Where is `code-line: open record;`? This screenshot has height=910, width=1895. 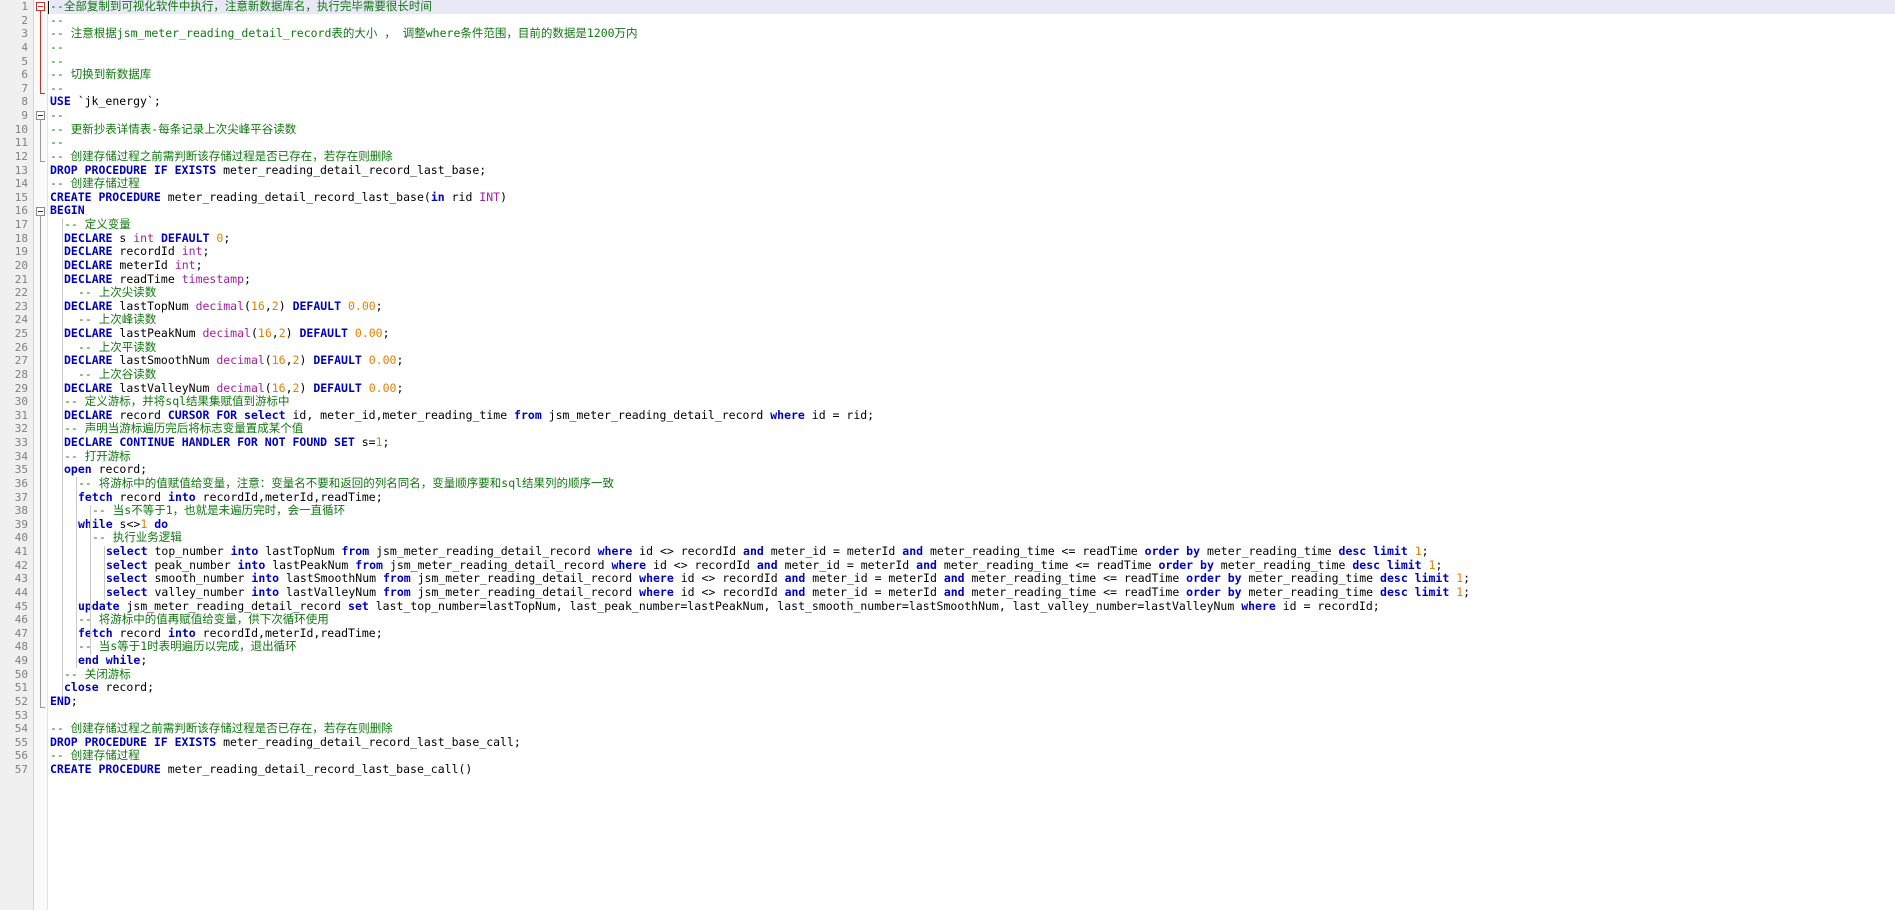
code-line: open record; is located at coordinates (972, 469).